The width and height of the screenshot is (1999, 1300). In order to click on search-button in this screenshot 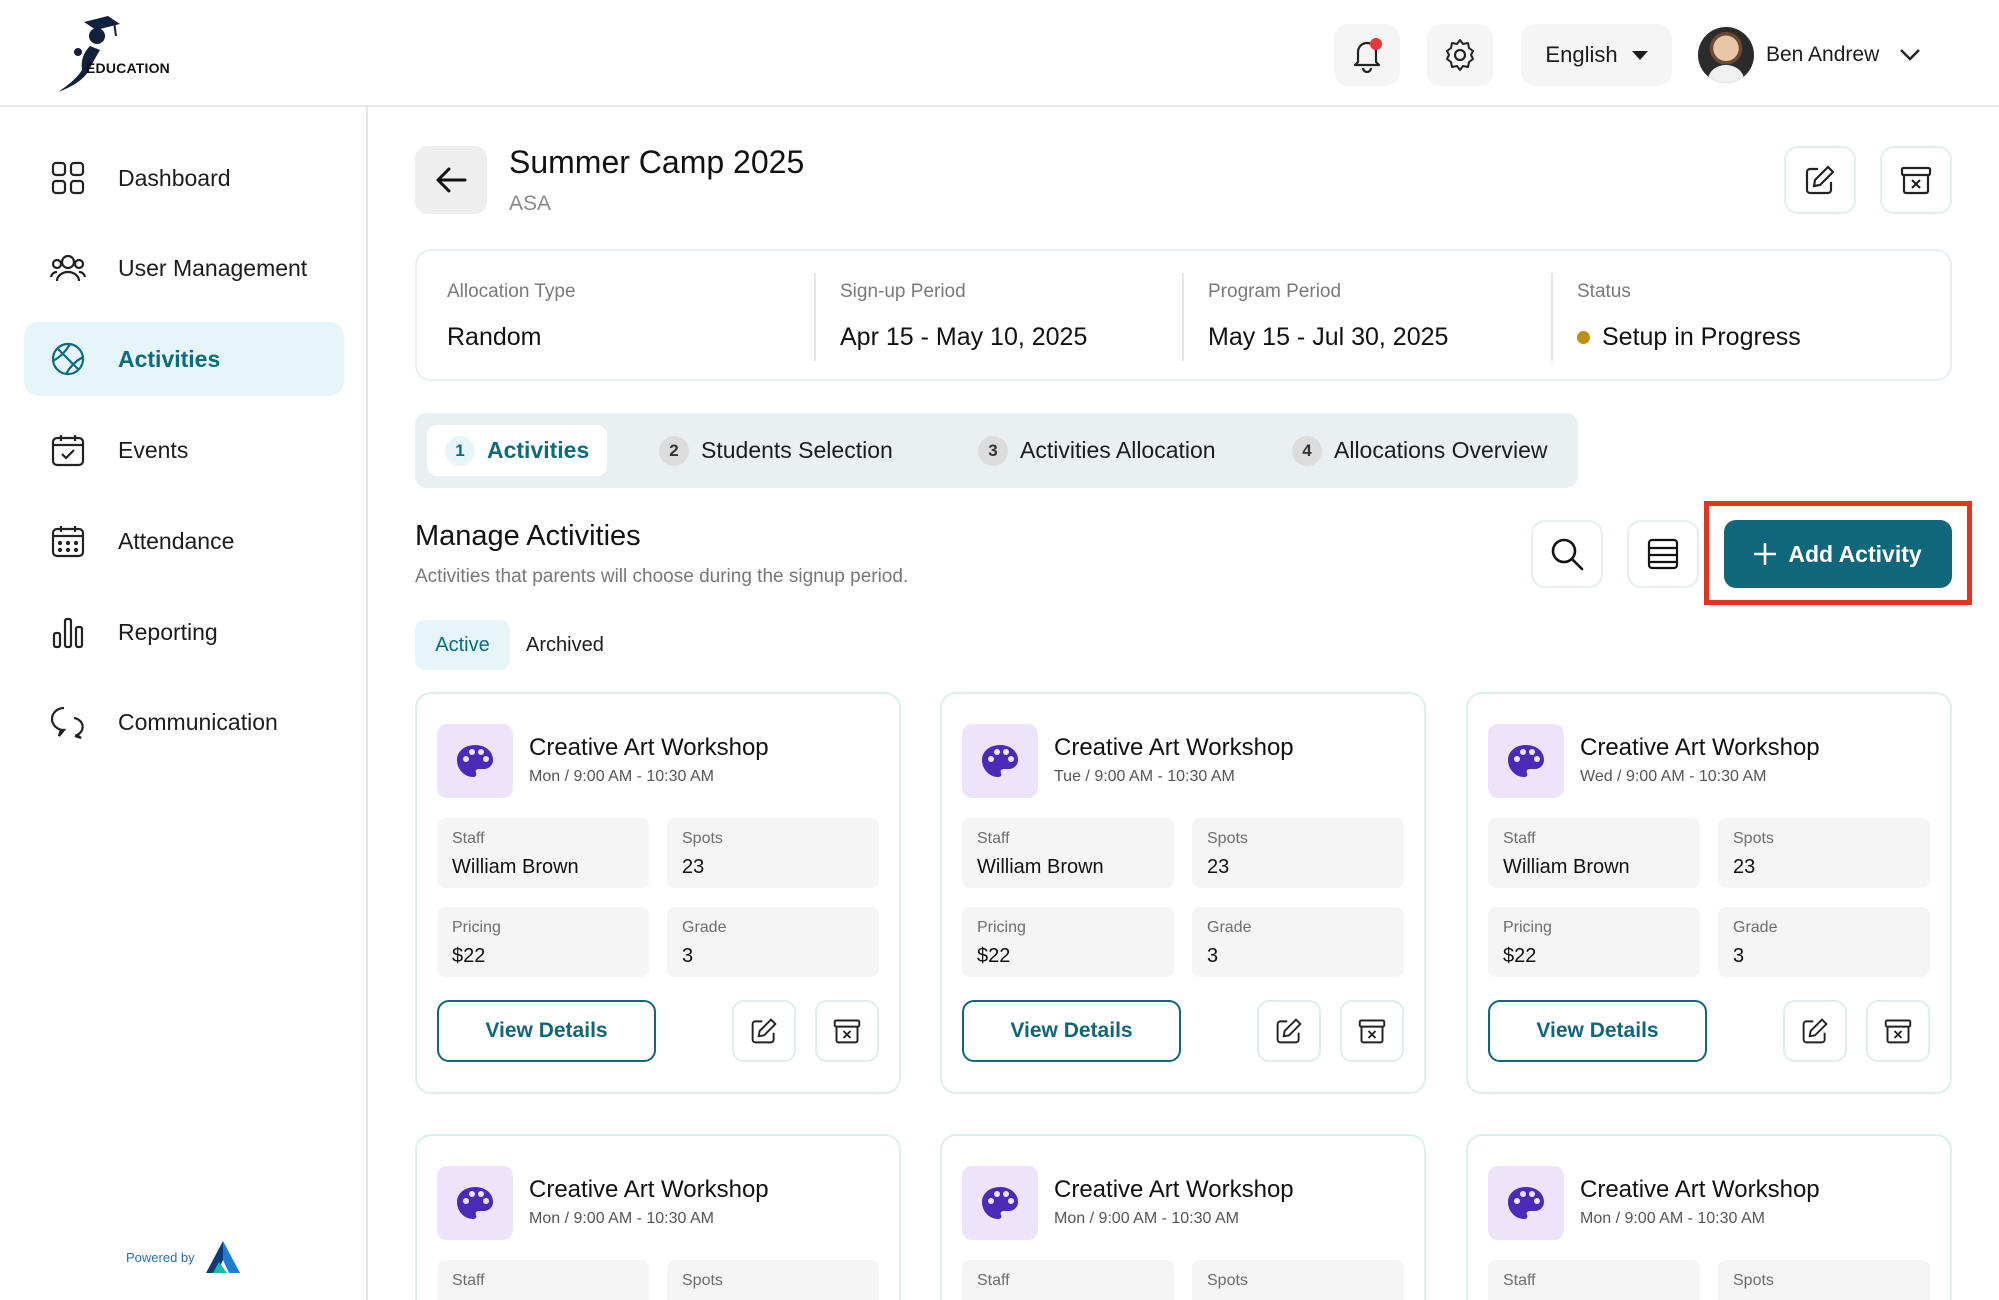, I will do `click(1567, 554)`.